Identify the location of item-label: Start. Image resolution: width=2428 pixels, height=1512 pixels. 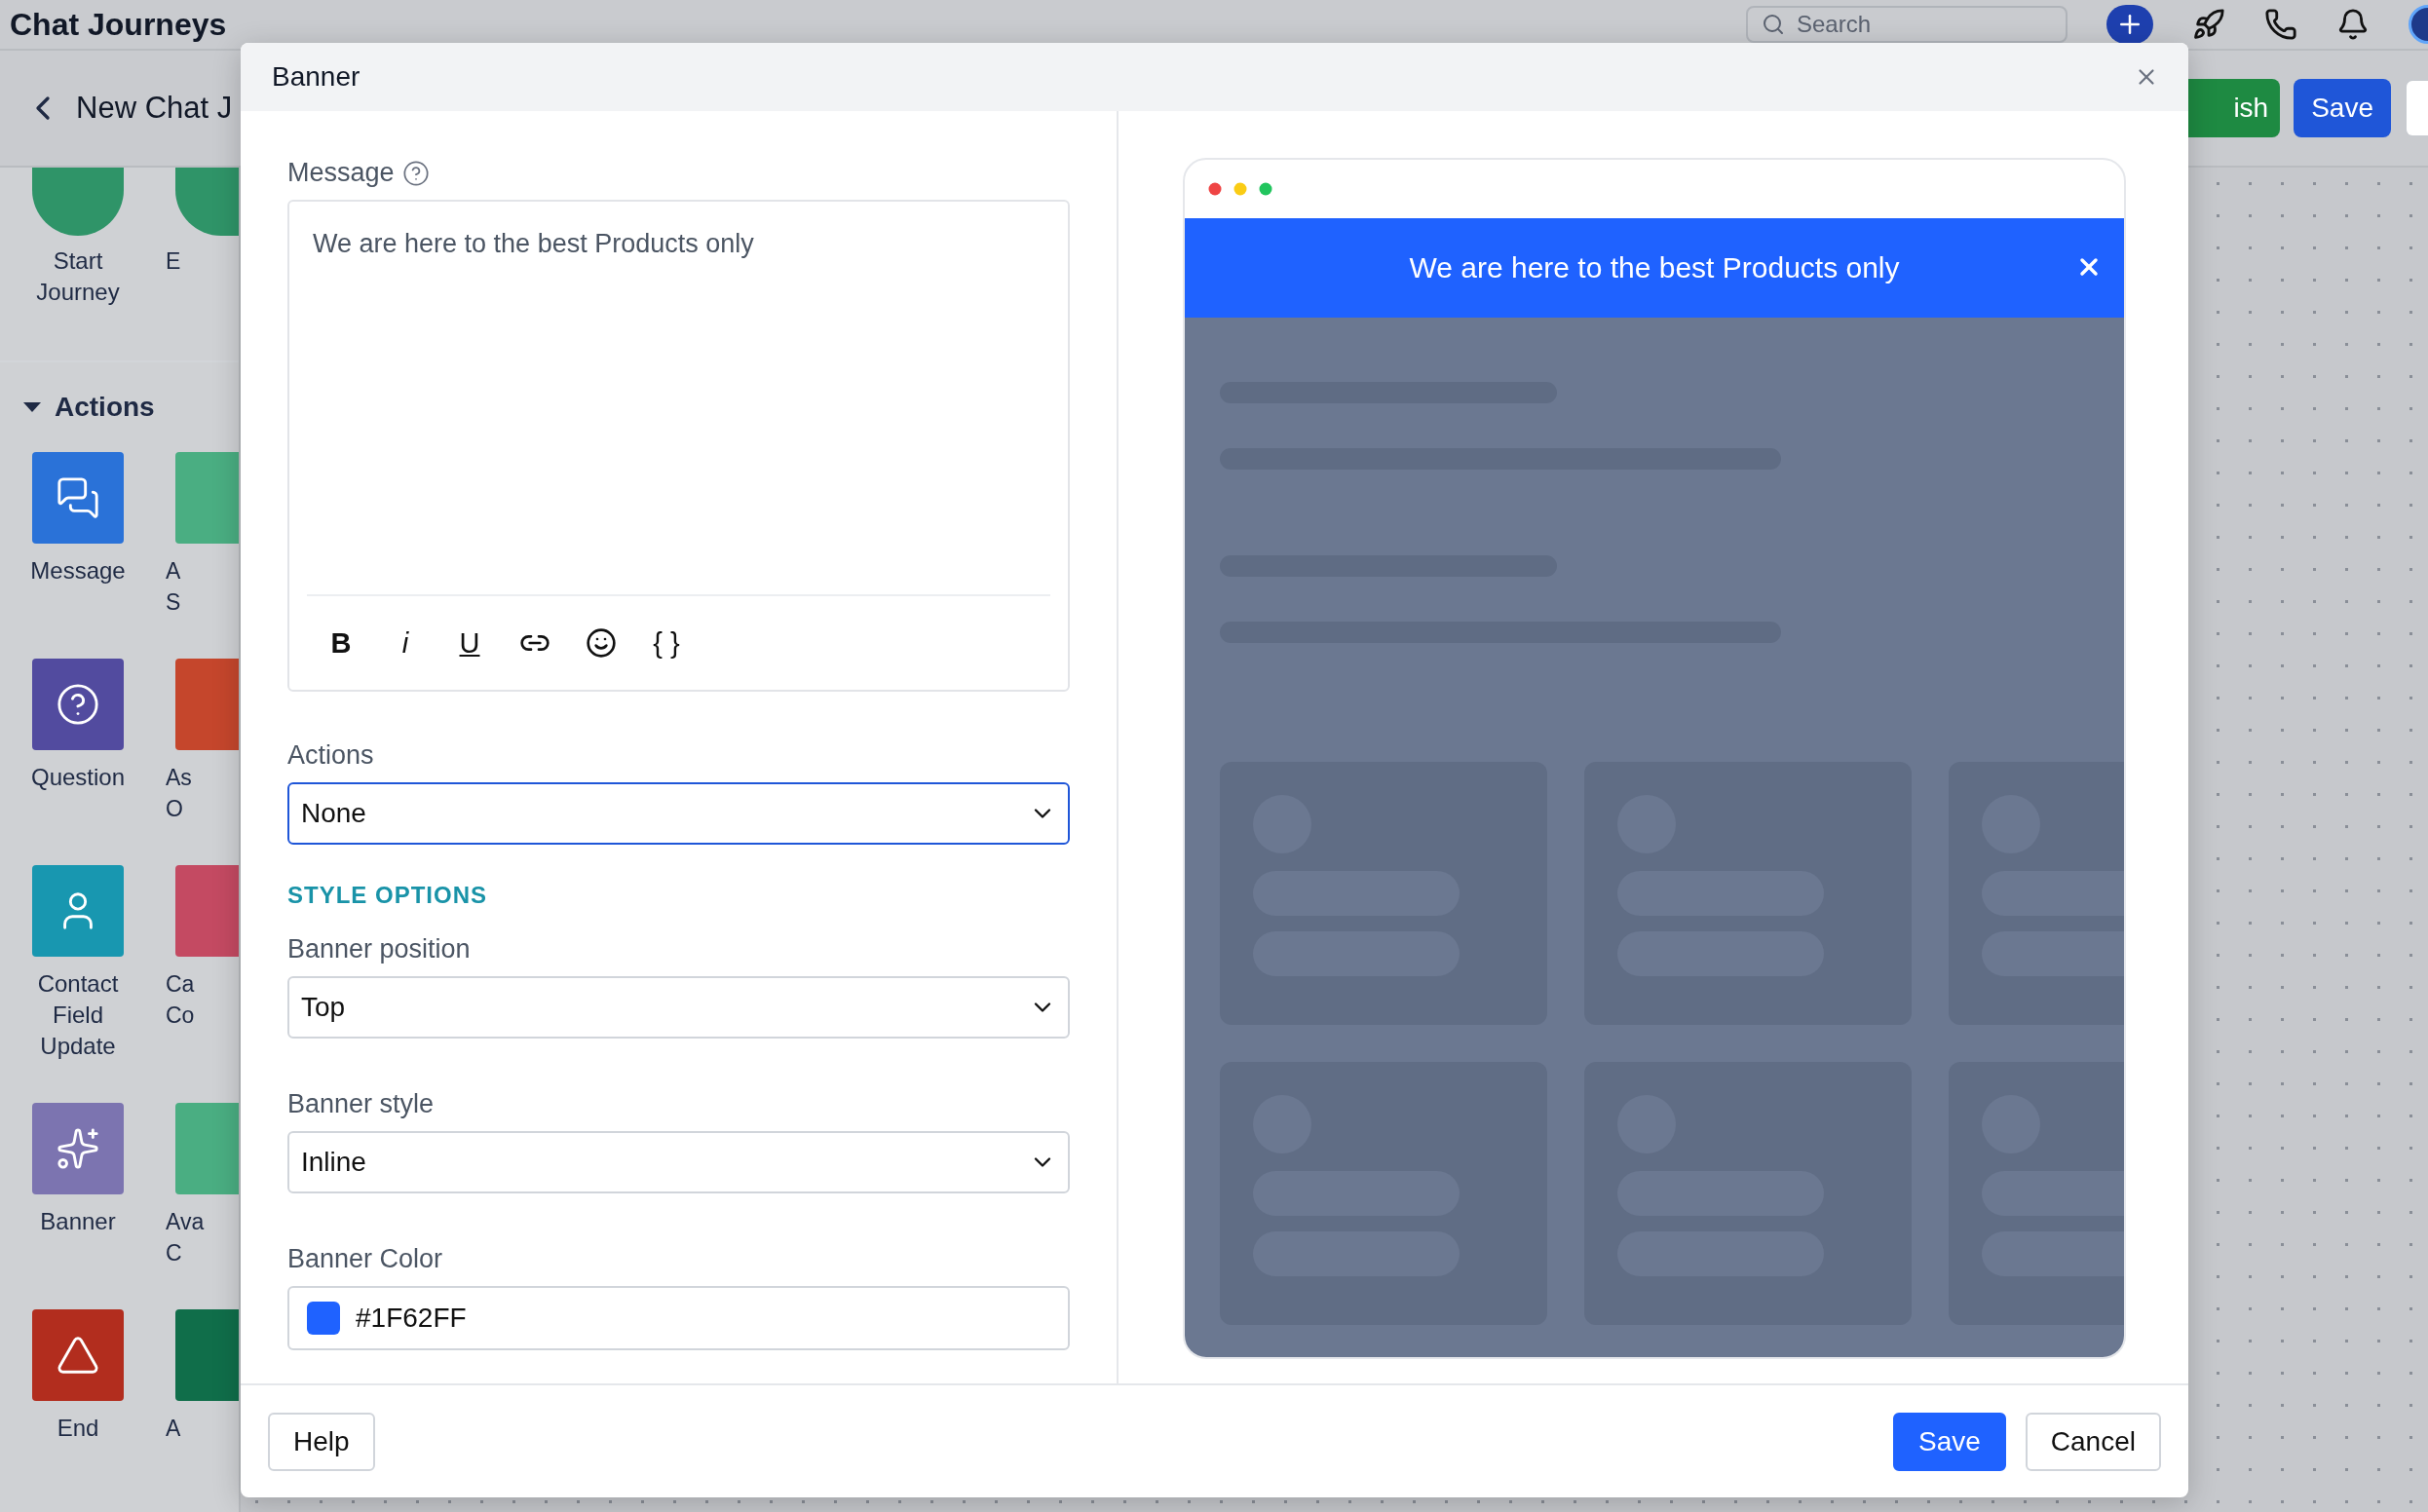
(78, 261).